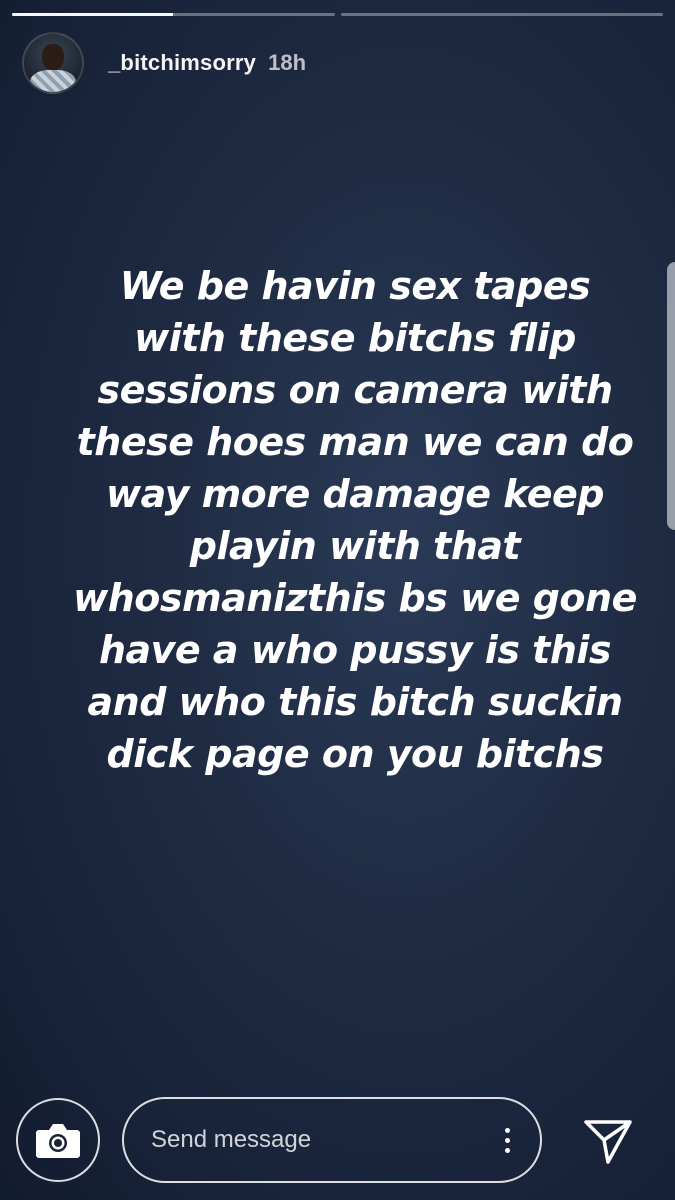 The width and height of the screenshot is (675, 1200). Describe the element at coordinates (287, 62) in the screenshot. I see `story-timestamp: 18h` at that location.